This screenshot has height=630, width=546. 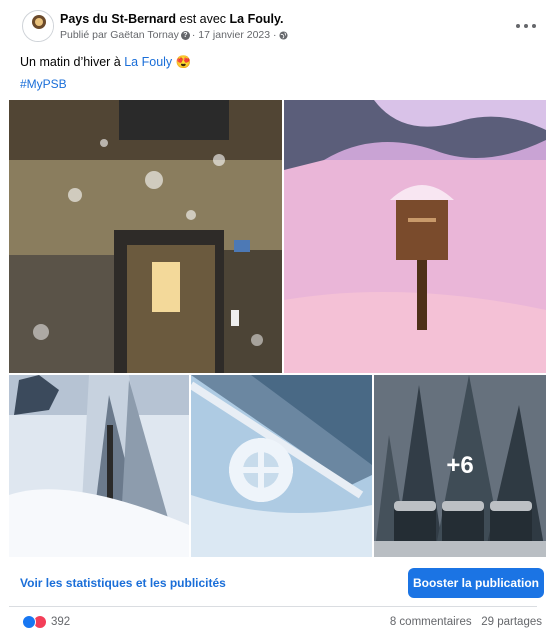 What do you see at coordinates (185, 35) in the screenshot?
I see `info-icon: ?` at bounding box center [185, 35].